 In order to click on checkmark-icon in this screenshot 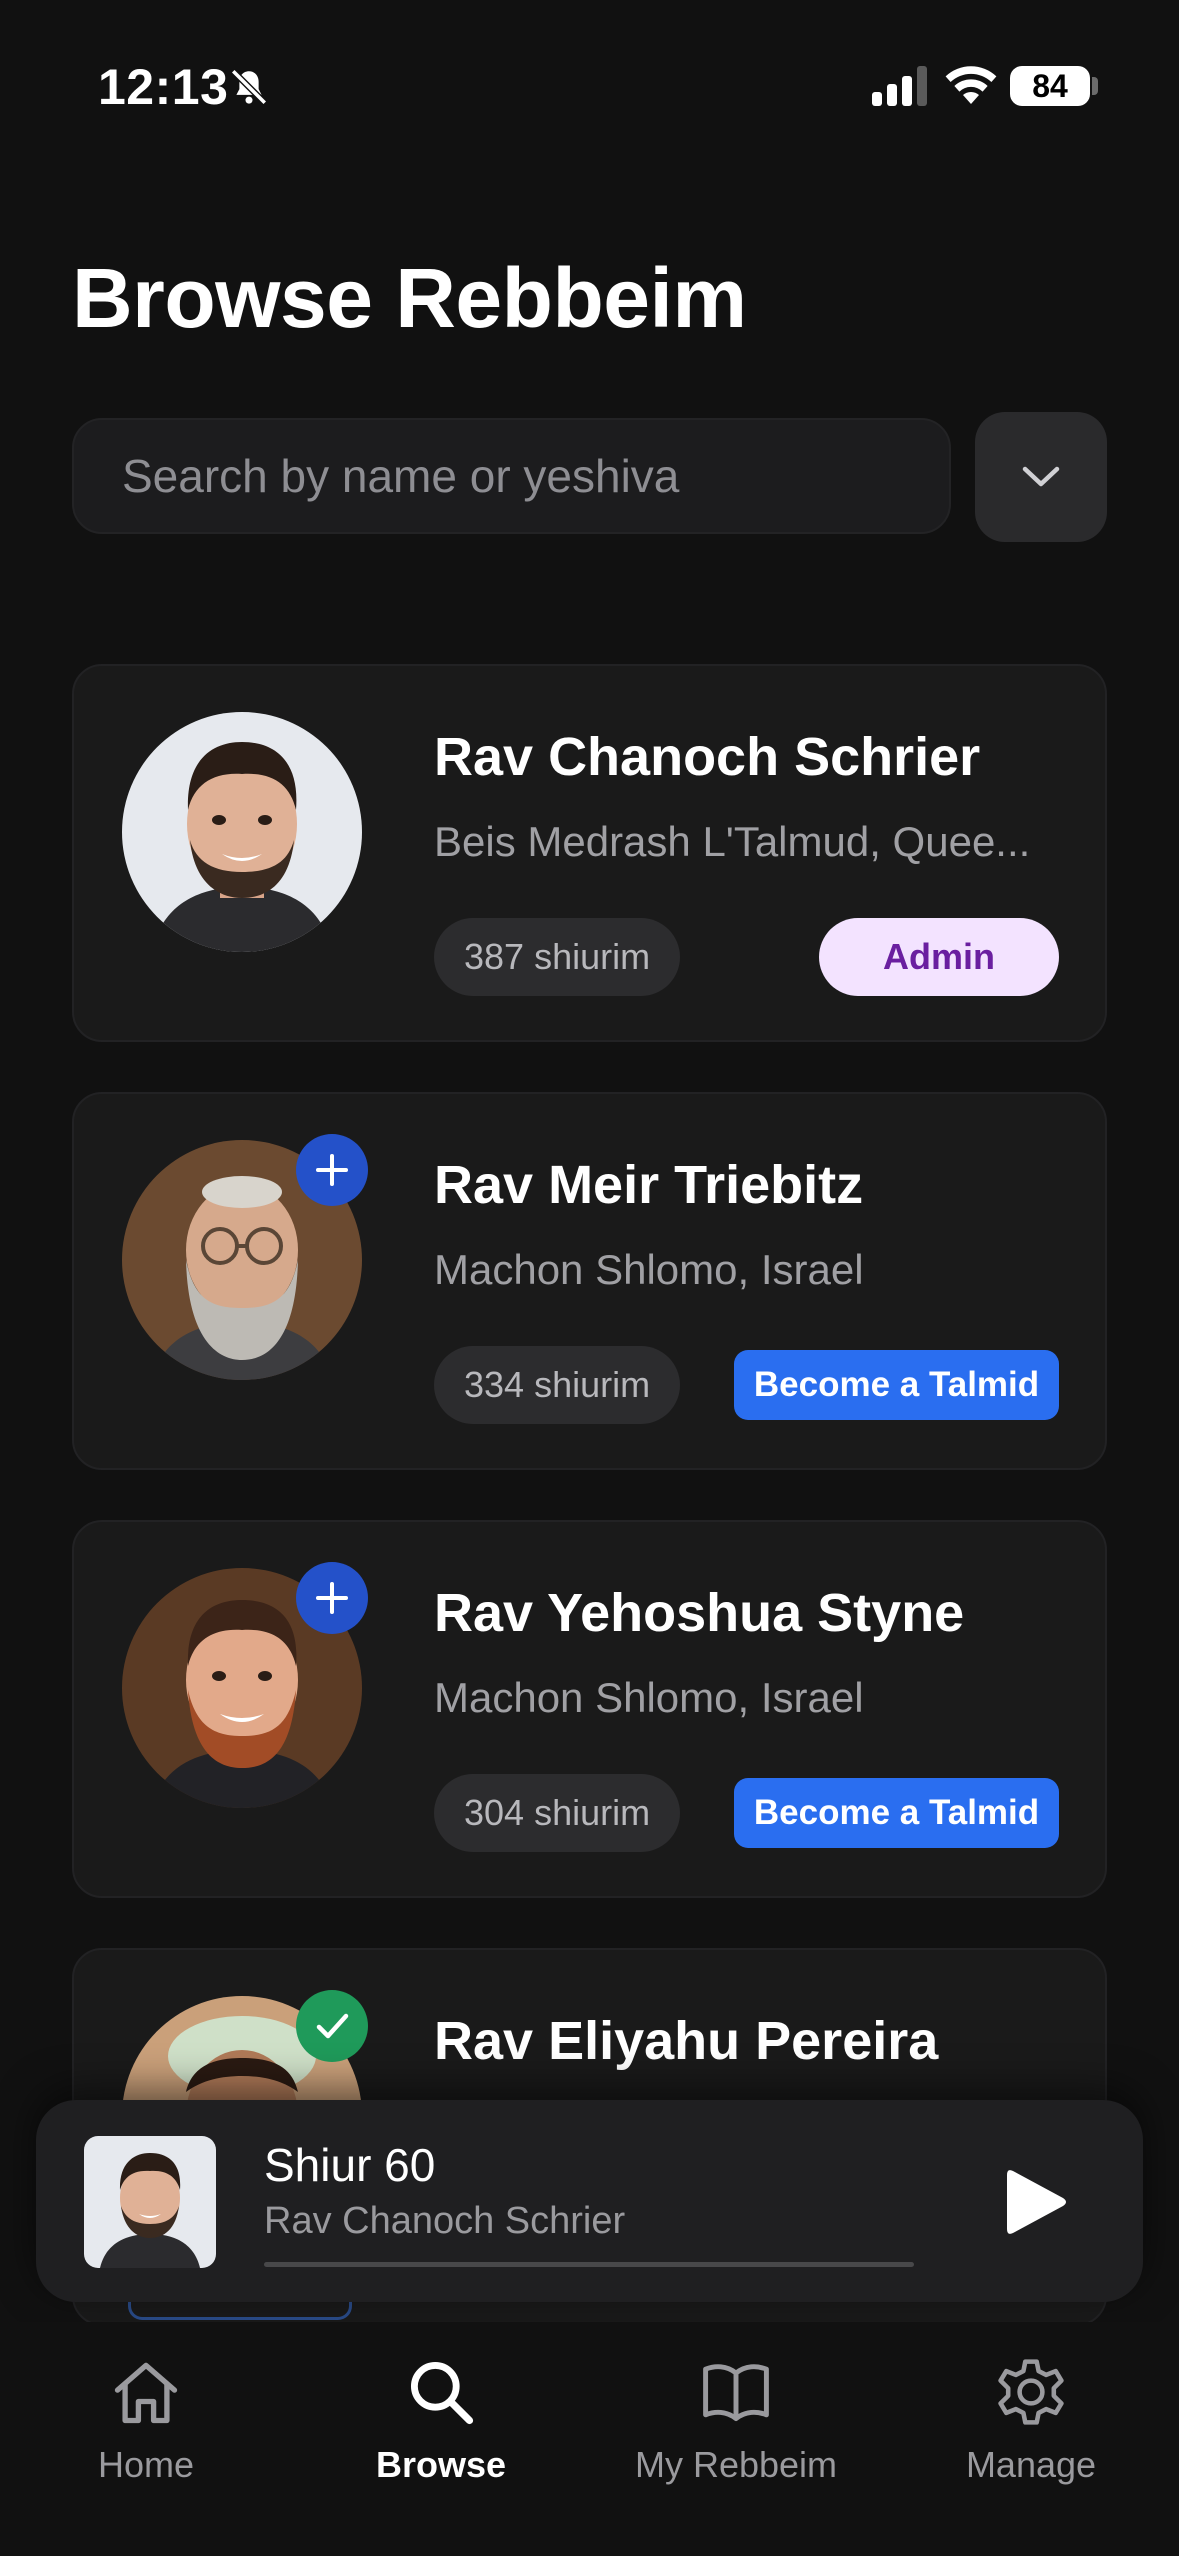, I will do `click(332, 2026)`.